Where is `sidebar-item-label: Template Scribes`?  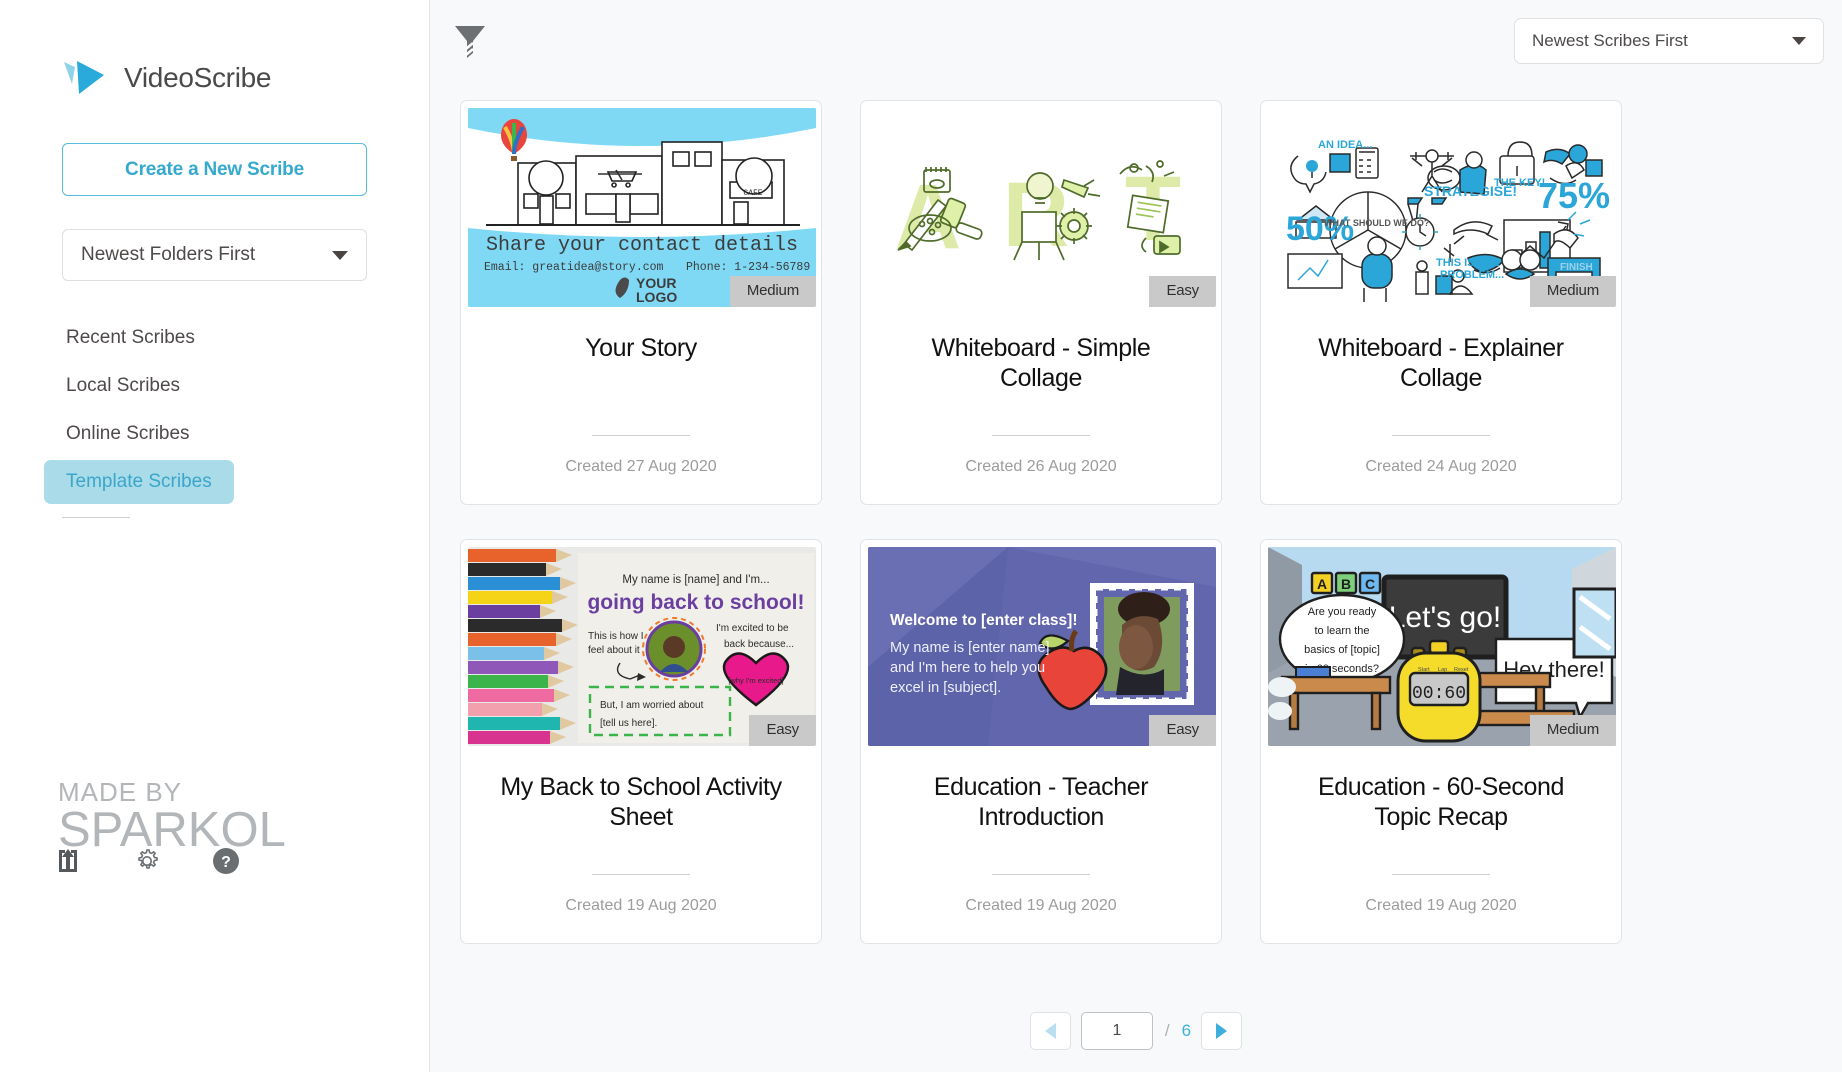
sidebar-item-label: Template Scribes is located at coordinates (139, 481).